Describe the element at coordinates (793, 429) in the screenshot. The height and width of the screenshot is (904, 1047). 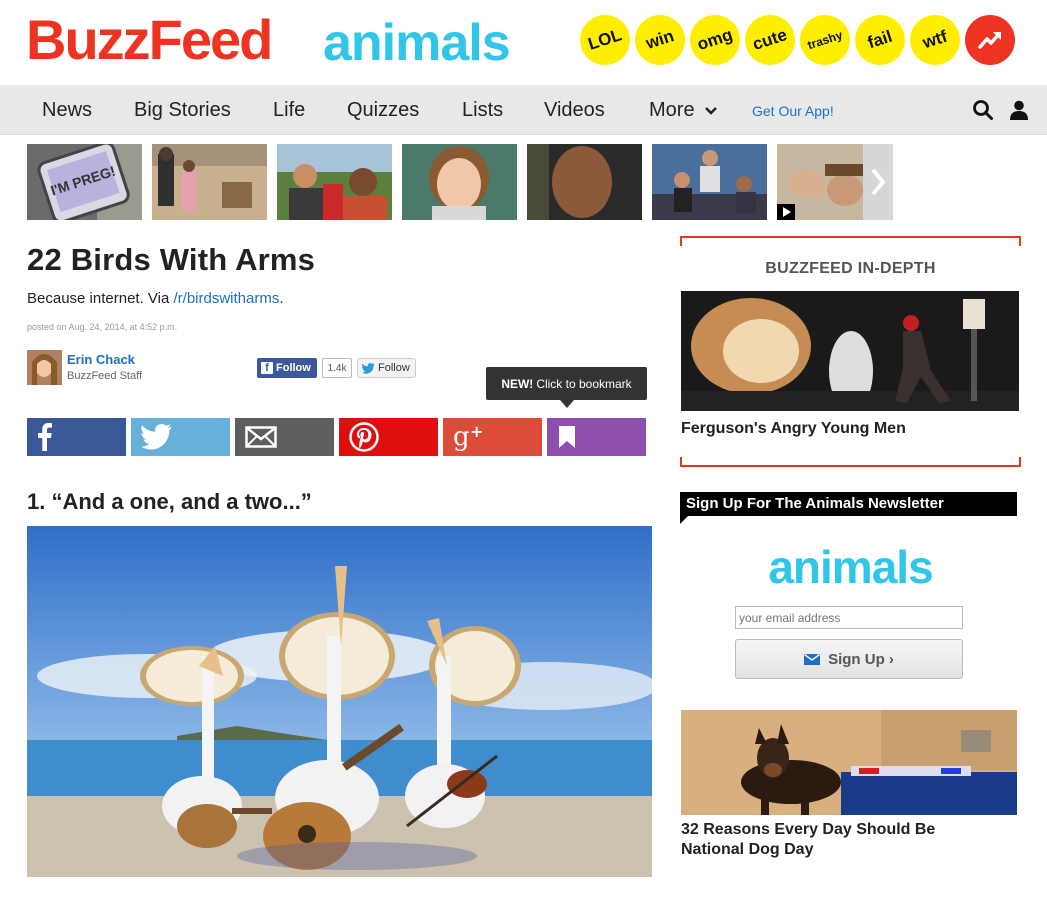
I see `indepth-caption: Ferguson's Angry Young Men` at that location.